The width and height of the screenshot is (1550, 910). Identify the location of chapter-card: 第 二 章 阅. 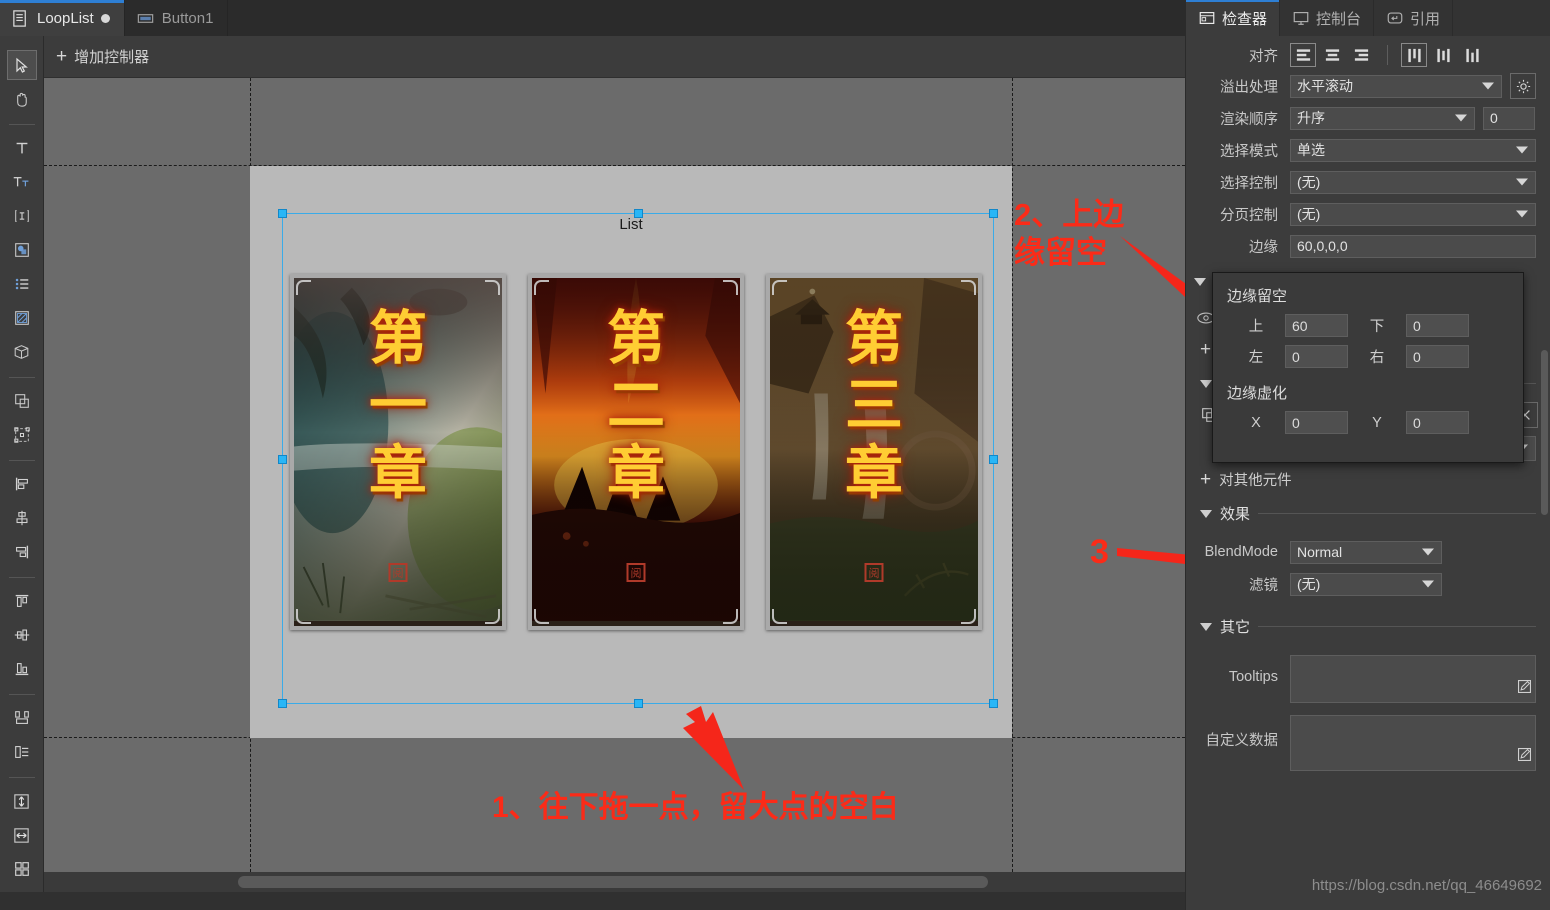
(636, 452).